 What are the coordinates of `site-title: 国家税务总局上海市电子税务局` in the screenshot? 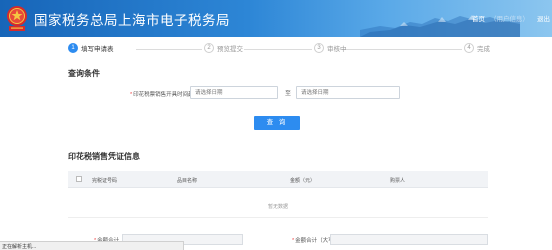 It's located at (132, 20).